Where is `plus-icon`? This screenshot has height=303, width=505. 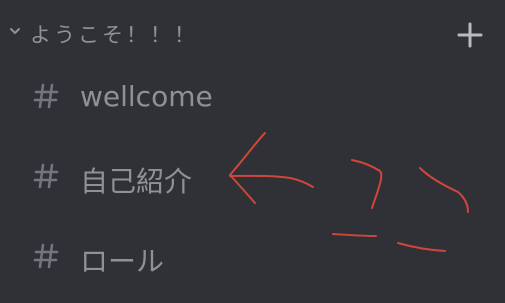
plus-icon is located at coordinates (470, 35).